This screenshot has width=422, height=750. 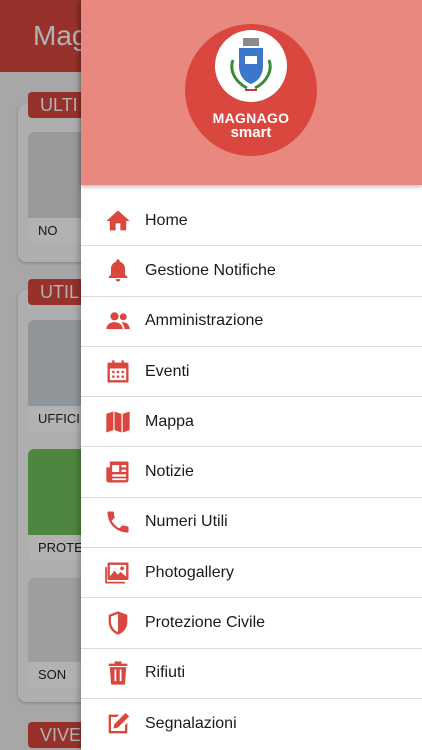 I want to click on menu-label: Notizie, so click(x=169, y=472).